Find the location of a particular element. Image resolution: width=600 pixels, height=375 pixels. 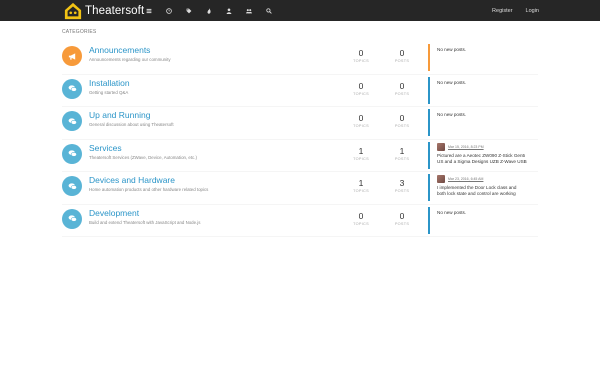

bullhorn-icon is located at coordinates (71, 56).